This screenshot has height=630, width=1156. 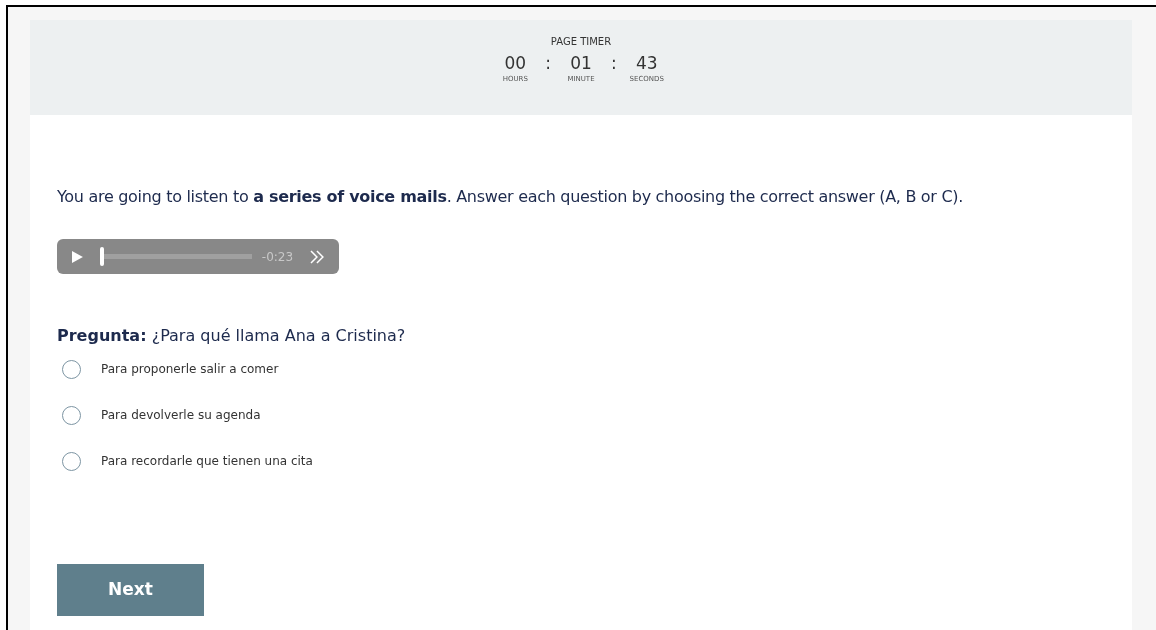 I want to click on timer-value: 00, so click(x=515, y=63).